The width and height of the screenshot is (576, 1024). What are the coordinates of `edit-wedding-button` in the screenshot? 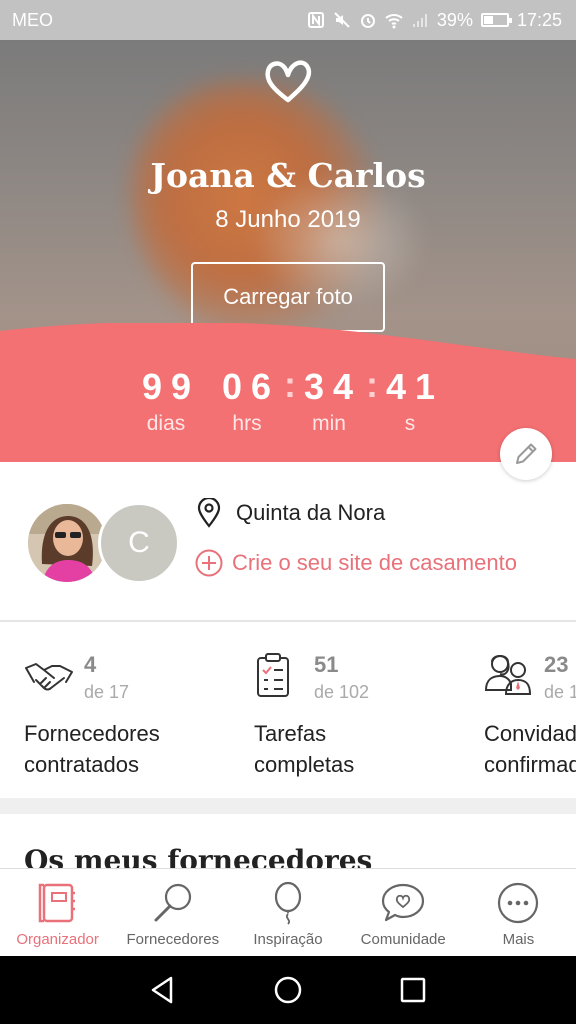 It's located at (526, 454).